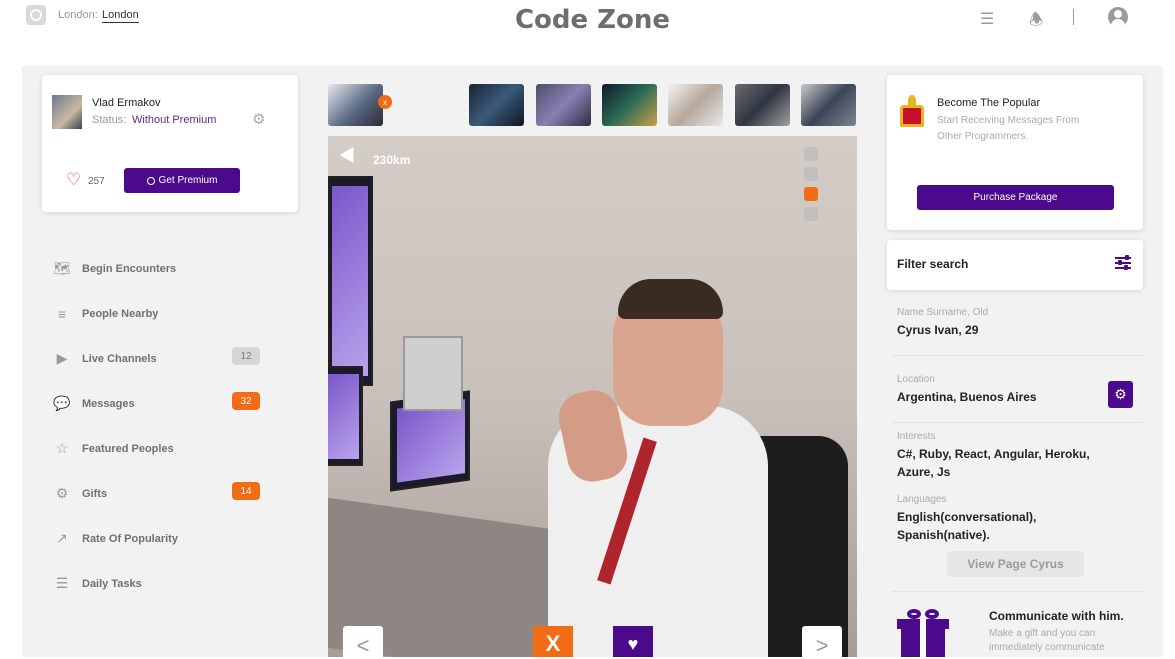  Describe the element at coordinates (62, 493) in the screenshot. I see `gear-icon: ⚙` at that location.